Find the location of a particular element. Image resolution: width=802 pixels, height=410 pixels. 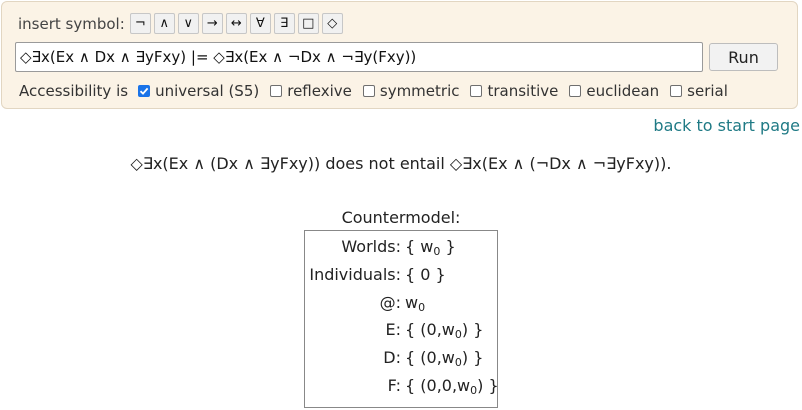

countermodel-value: w0 is located at coordinates (415, 303).